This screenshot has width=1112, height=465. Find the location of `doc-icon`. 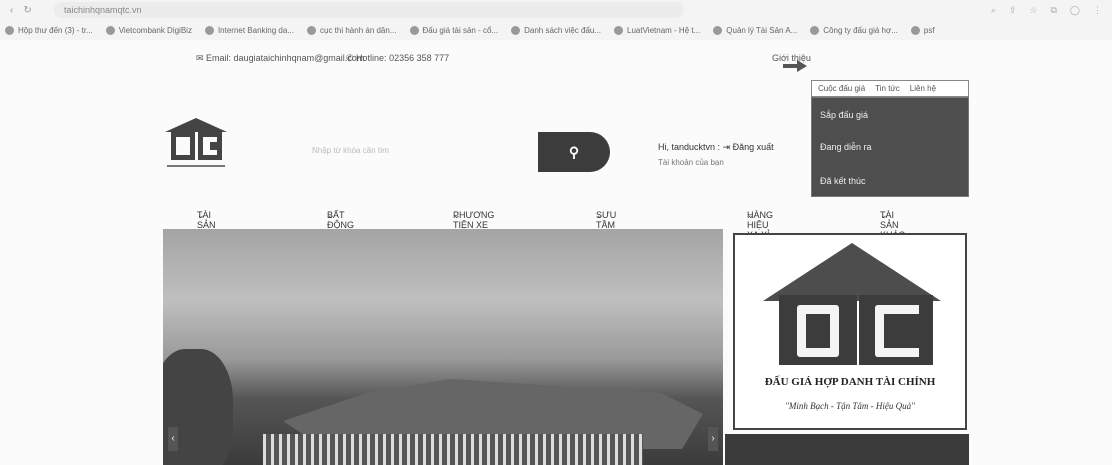

doc-icon is located at coordinates (619, 30).